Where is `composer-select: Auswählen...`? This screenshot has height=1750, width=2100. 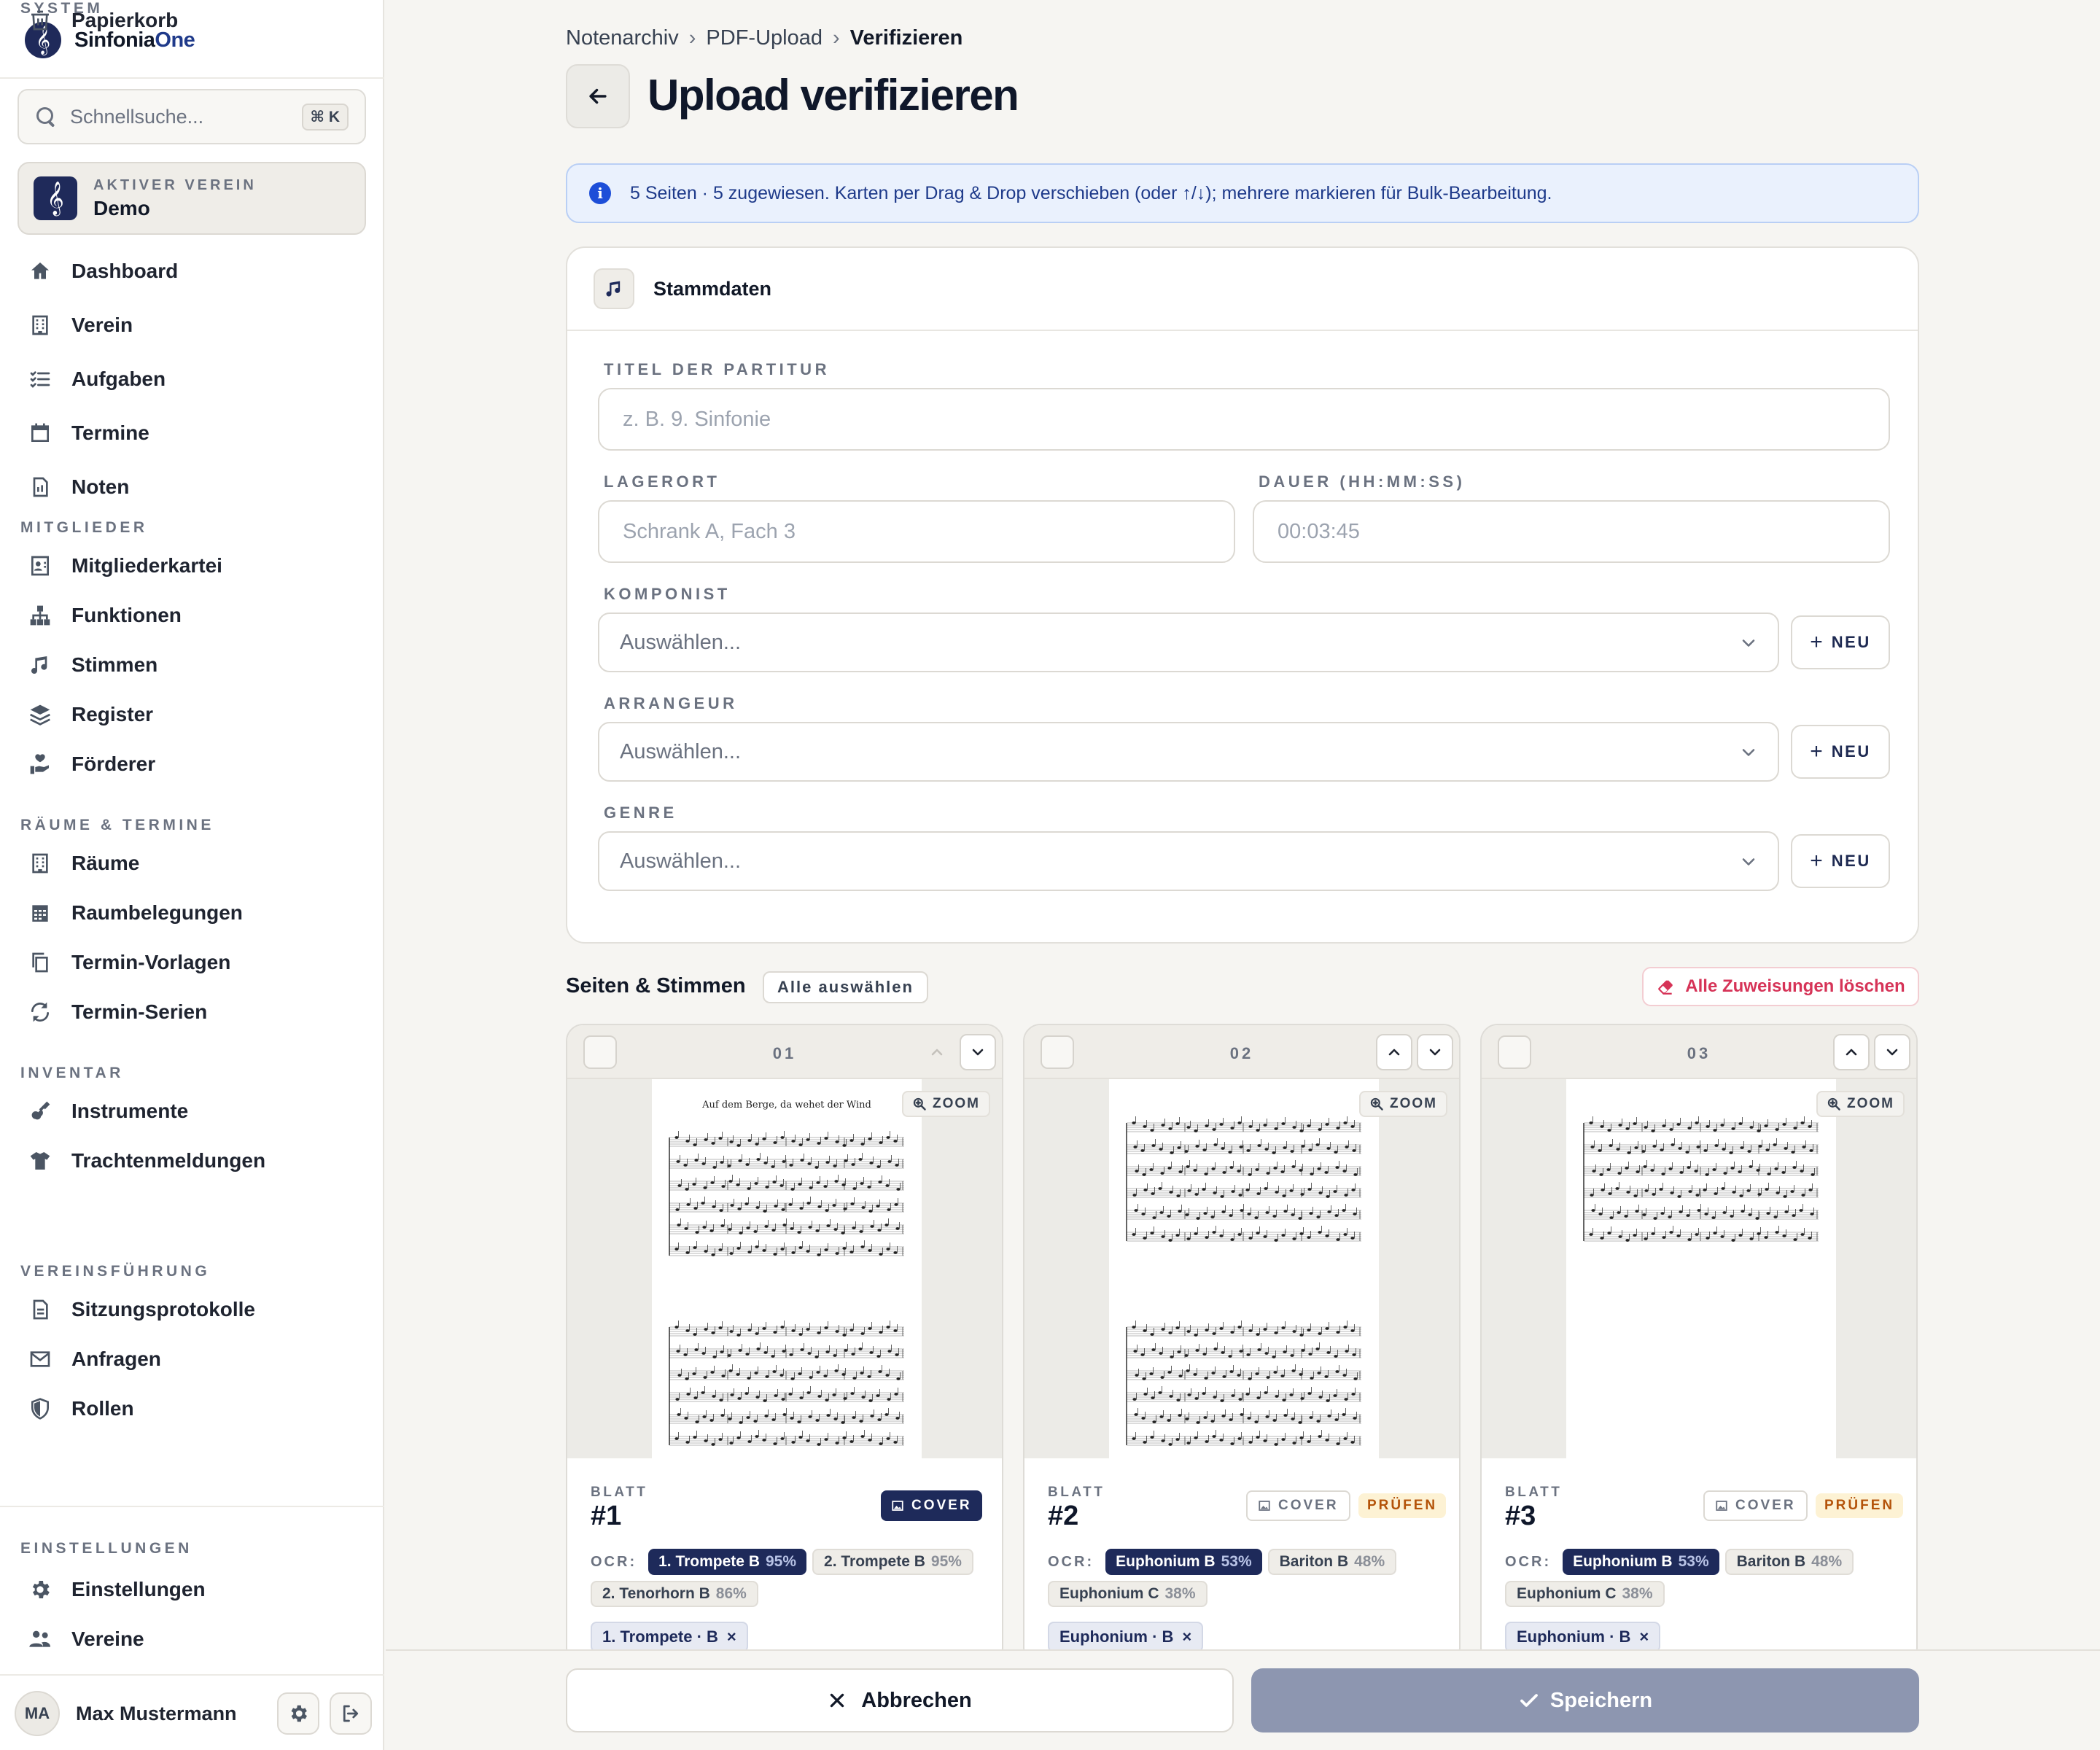
composer-select: Auswählen... is located at coordinates (1188, 642).